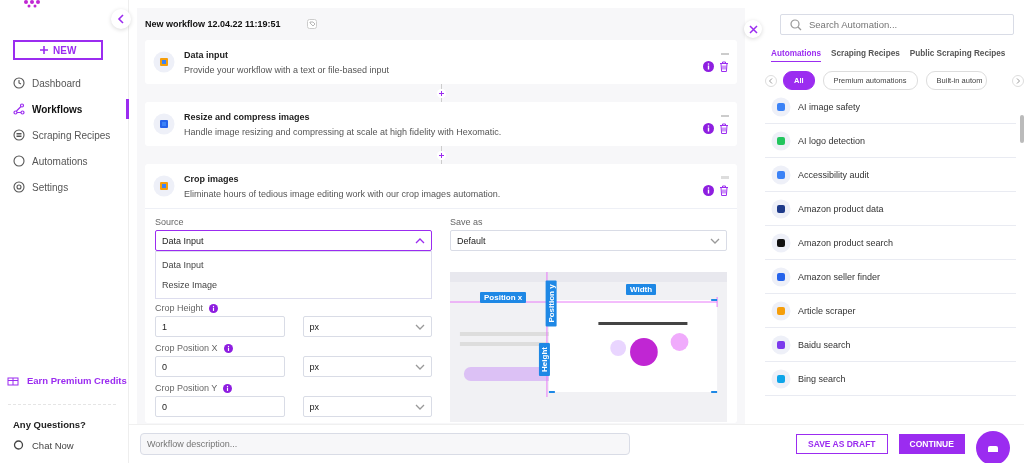 The height and width of the screenshot is (463, 1024). What do you see at coordinates (890, 175) in the screenshot?
I see `automation-item: Accessibility audit` at bounding box center [890, 175].